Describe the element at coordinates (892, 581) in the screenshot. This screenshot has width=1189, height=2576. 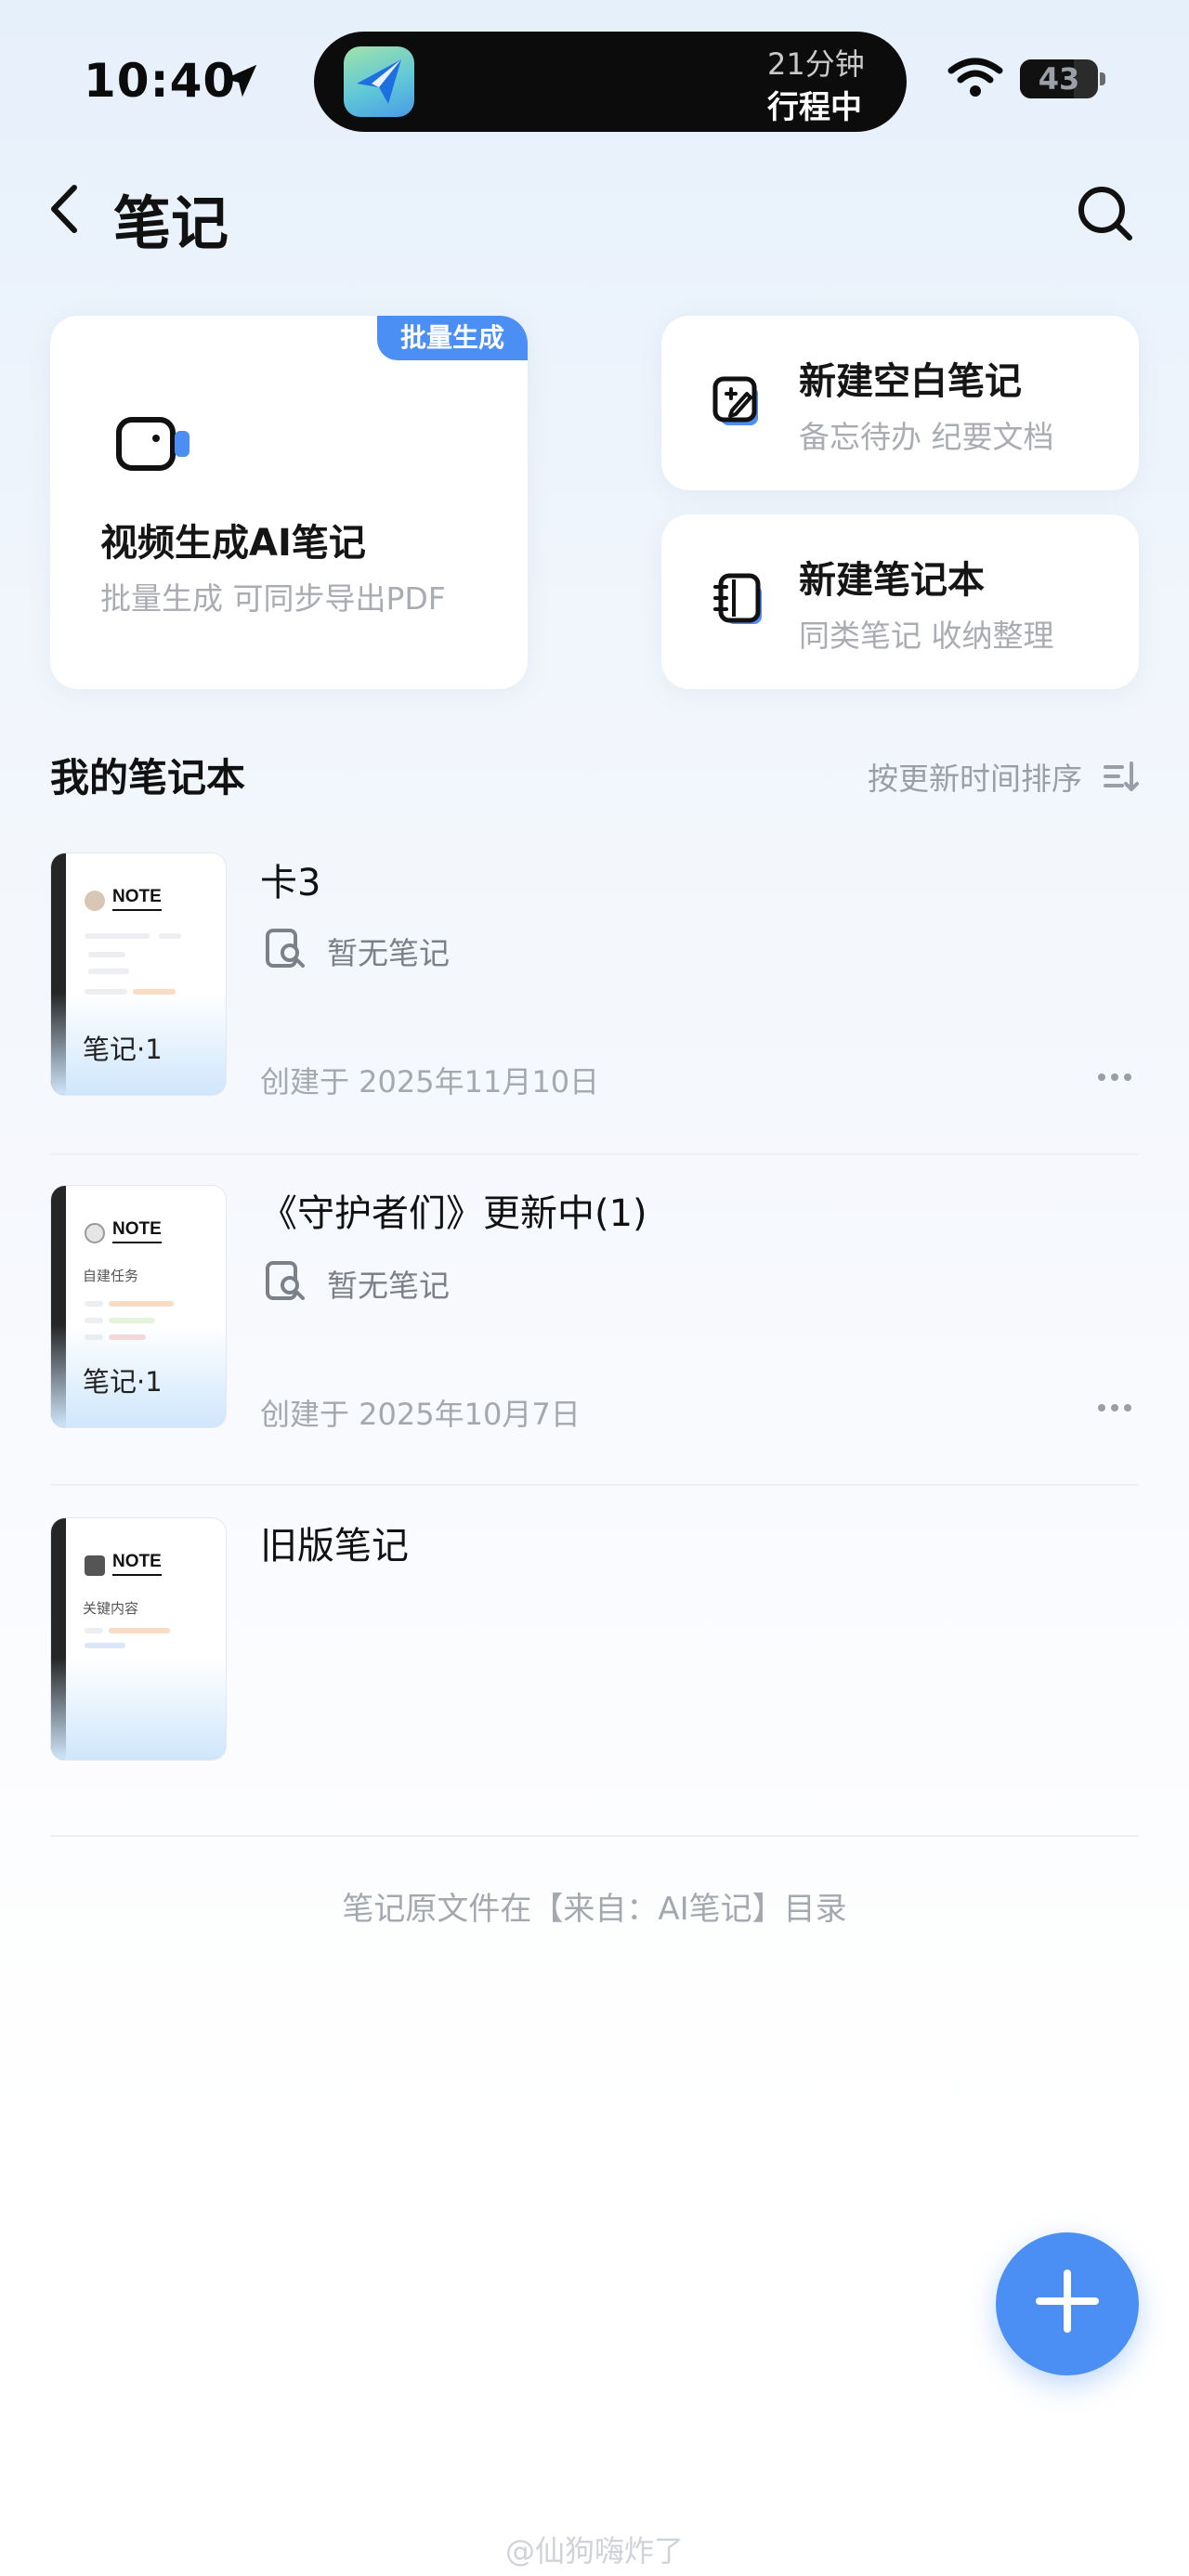
I see `new-notebook-title: 新建笔记本` at that location.